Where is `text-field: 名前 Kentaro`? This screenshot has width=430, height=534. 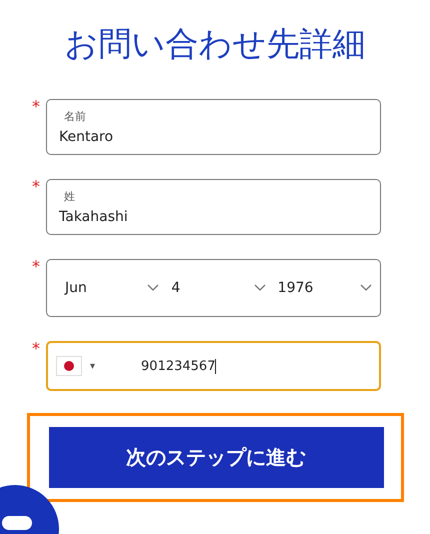 text-field: 名前 Kentaro is located at coordinates (213, 127).